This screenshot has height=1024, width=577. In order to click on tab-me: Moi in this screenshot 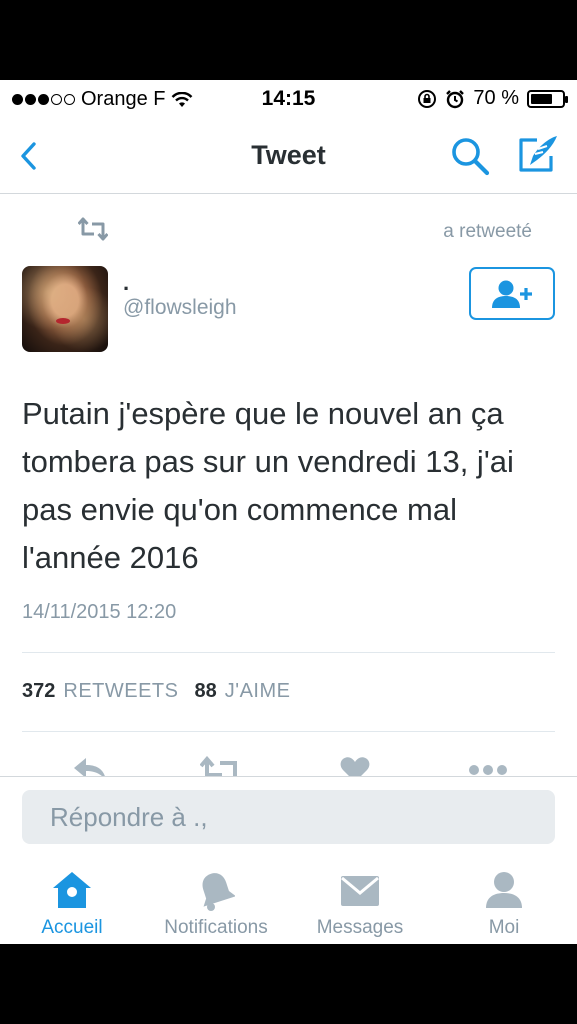, I will do `click(504, 897)`.